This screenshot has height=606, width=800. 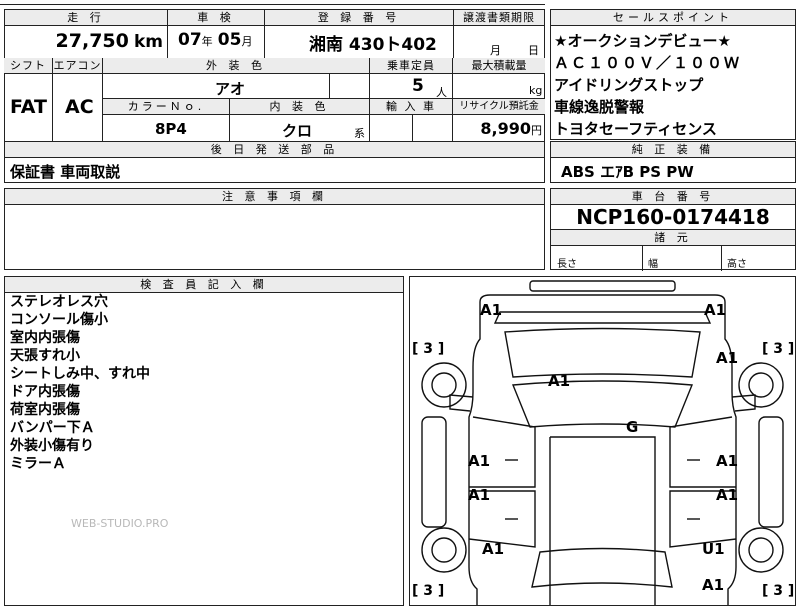 What do you see at coordinates (274, 229) in the screenshot?
I see `caution-box: 注 意 事 項 欄` at bounding box center [274, 229].